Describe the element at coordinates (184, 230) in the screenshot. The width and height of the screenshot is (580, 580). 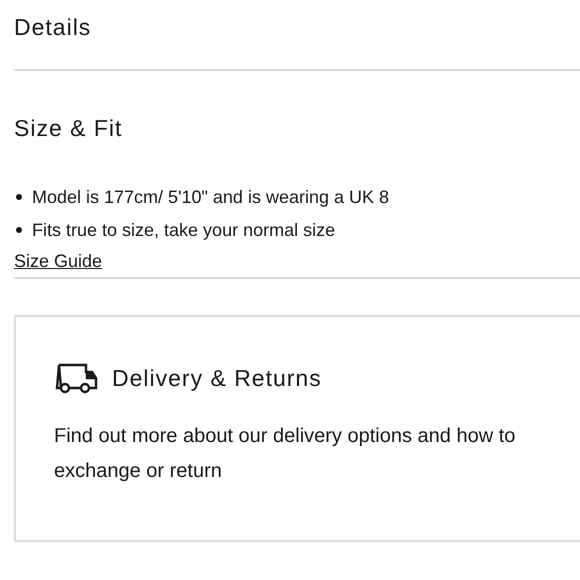
I see `fit-note: Fits true to size, take your normal size` at that location.